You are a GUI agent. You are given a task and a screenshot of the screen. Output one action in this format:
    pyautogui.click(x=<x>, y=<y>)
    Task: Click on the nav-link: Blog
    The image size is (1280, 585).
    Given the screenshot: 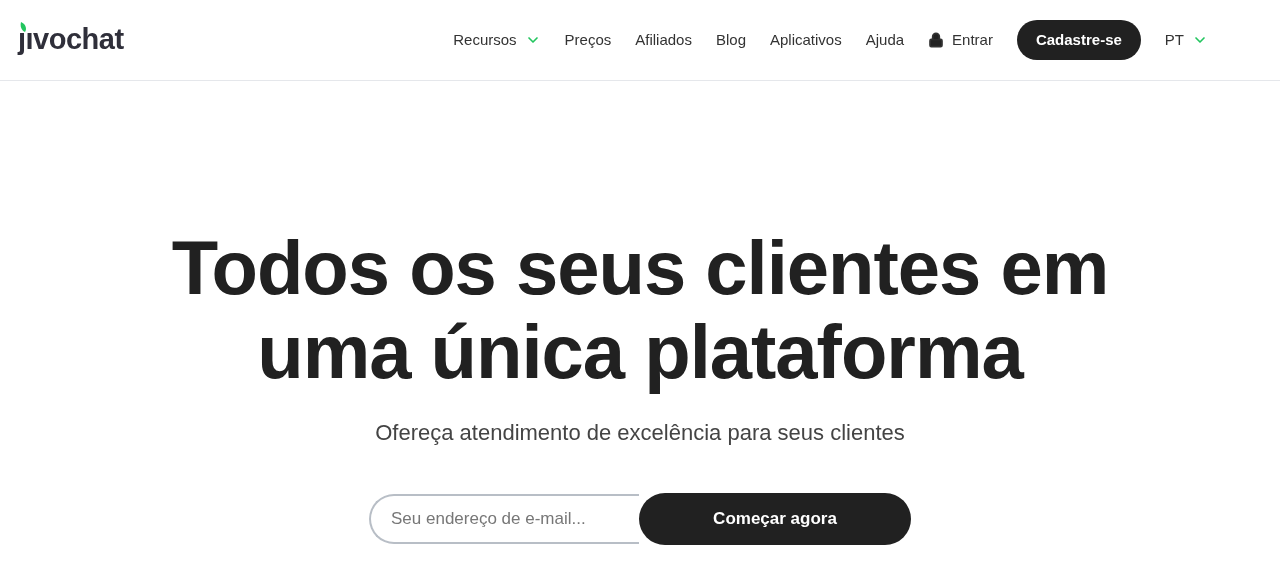 What is the action you would take?
    pyautogui.click(x=730, y=40)
    